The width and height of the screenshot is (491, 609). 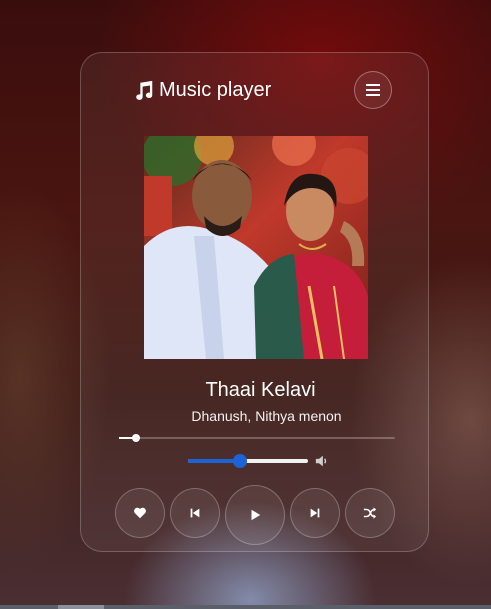 What do you see at coordinates (266, 416) in the screenshot?
I see `artist-name: Dhanush, Nithya menon` at bounding box center [266, 416].